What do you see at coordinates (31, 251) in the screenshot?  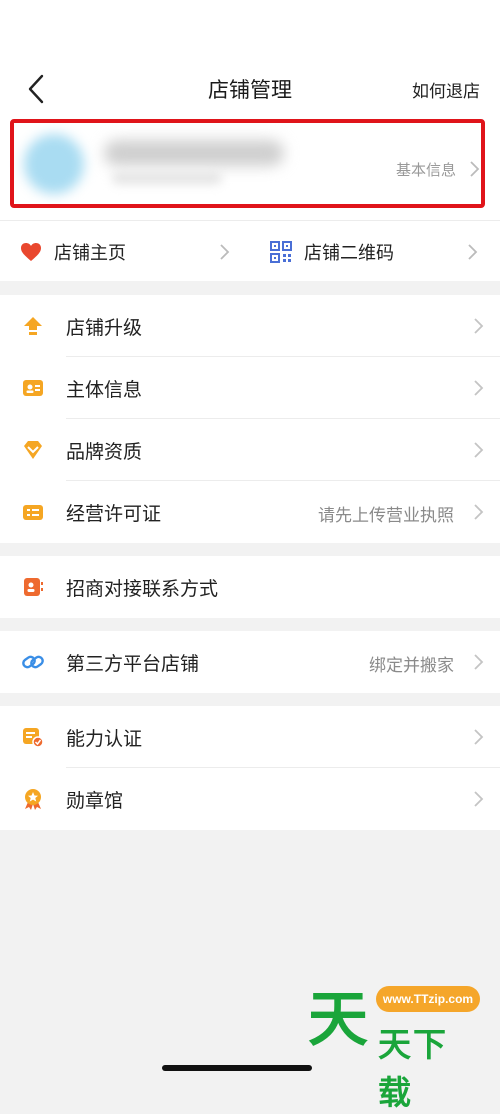 I see `heart-icon` at bounding box center [31, 251].